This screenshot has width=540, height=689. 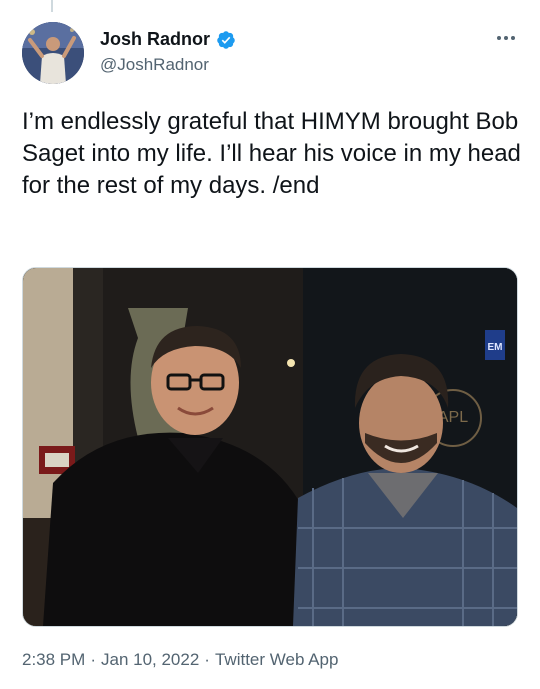 I want to click on tweet-metadata: 2:38 PM · Jan 10, 2022 · Twitter Web App, so click(x=180, y=660).